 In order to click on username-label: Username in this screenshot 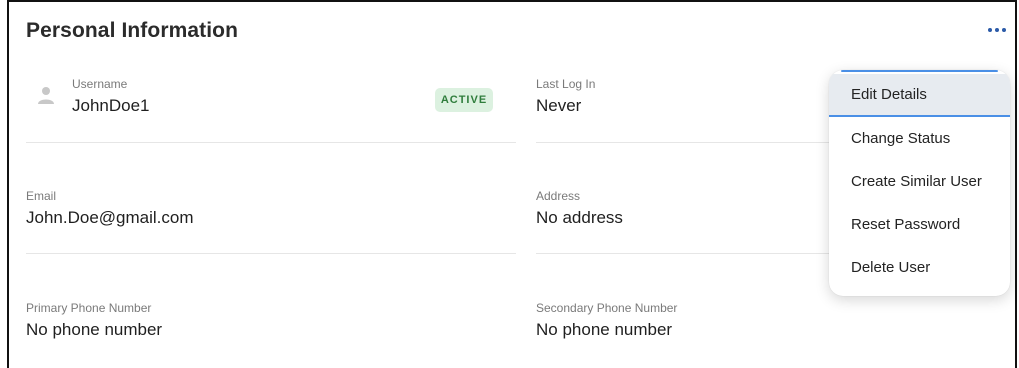, I will do `click(100, 84)`.